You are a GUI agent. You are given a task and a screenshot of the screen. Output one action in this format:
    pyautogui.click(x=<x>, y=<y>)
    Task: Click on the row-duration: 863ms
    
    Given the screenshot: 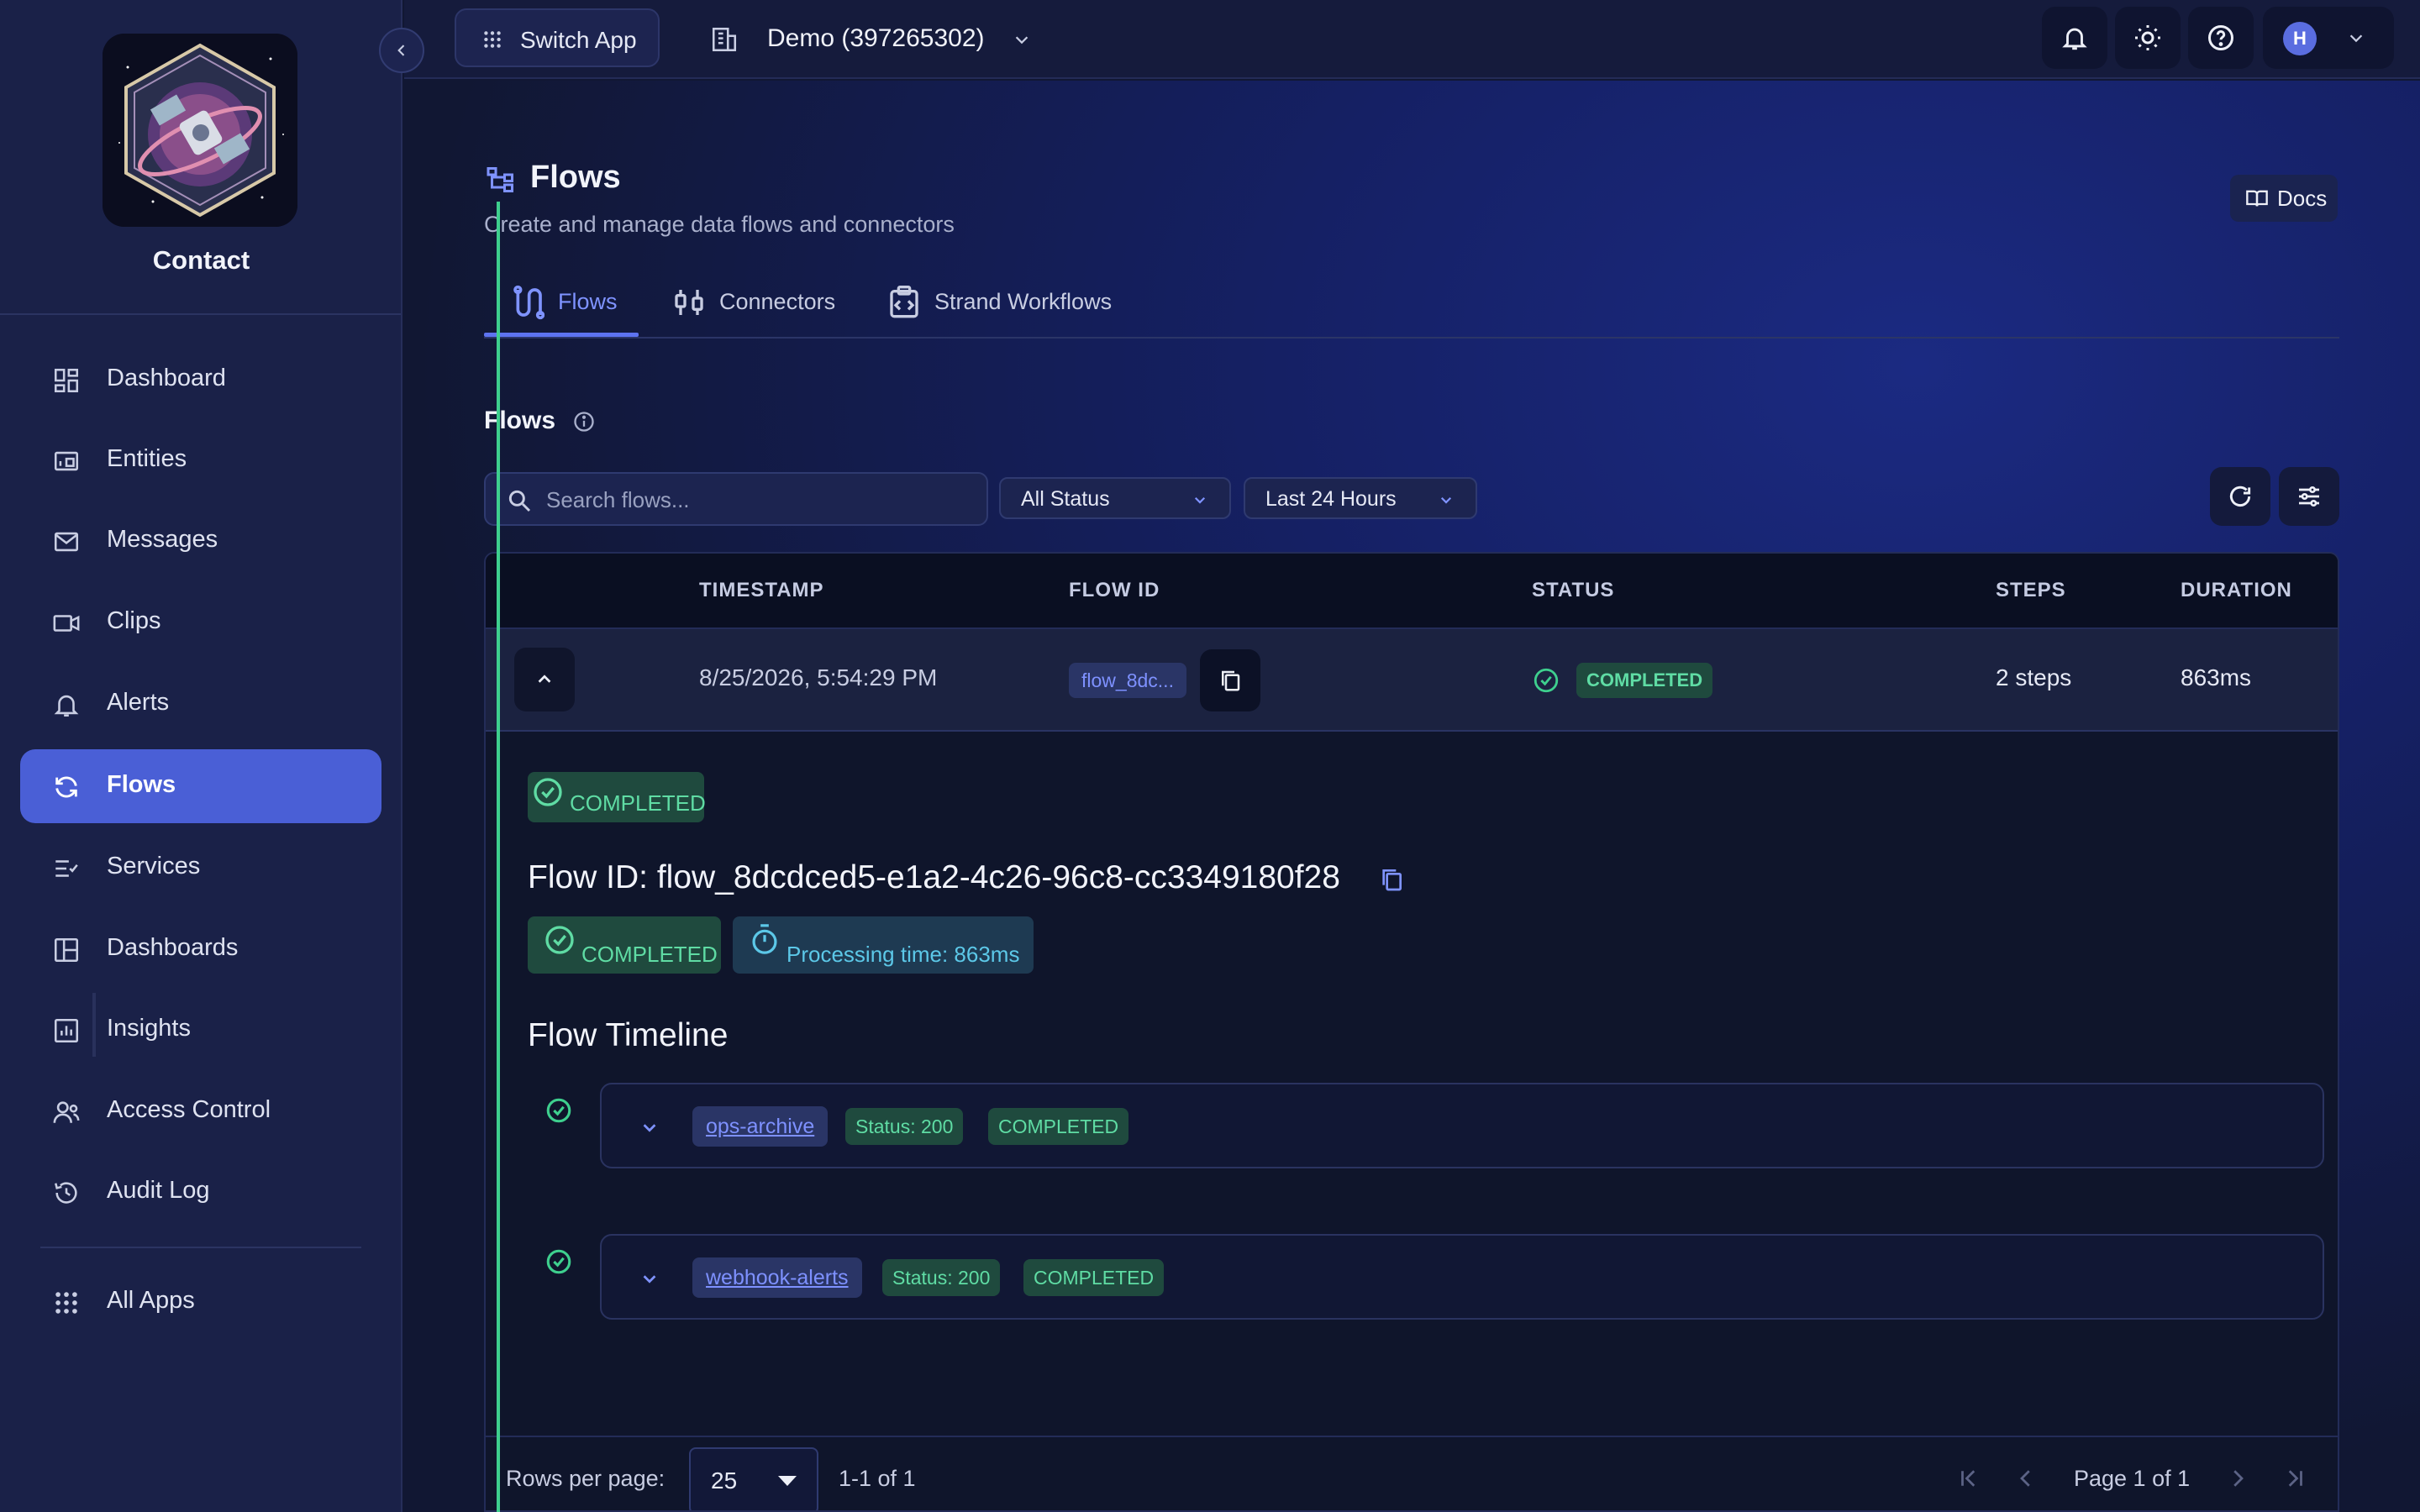 What is the action you would take?
    pyautogui.click(x=2216, y=677)
    